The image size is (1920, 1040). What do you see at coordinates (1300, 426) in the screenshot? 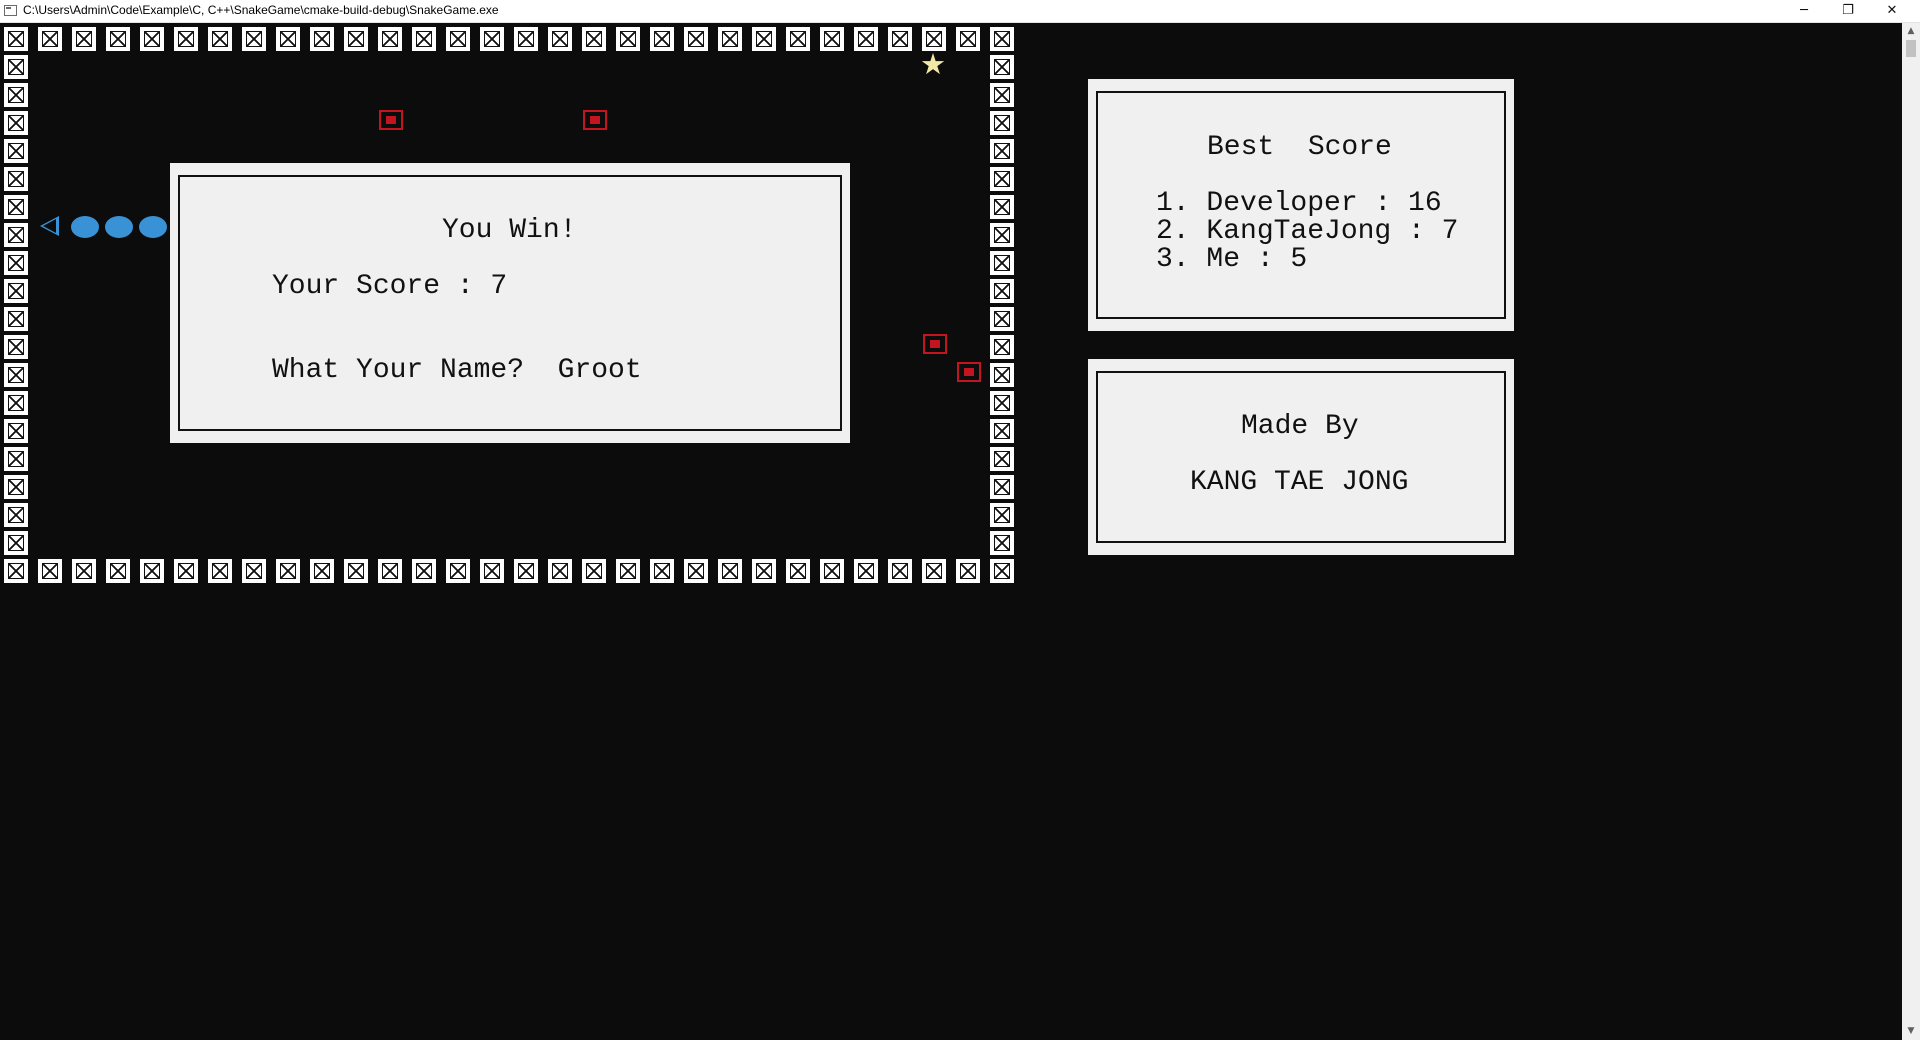
I see `credits-title: Made By` at bounding box center [1300, 426].